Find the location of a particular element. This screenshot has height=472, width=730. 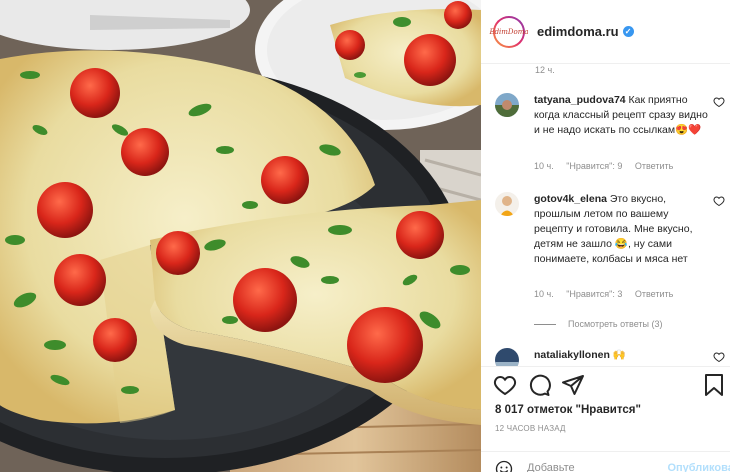

heart-icon is located at coordinates (505, 385).